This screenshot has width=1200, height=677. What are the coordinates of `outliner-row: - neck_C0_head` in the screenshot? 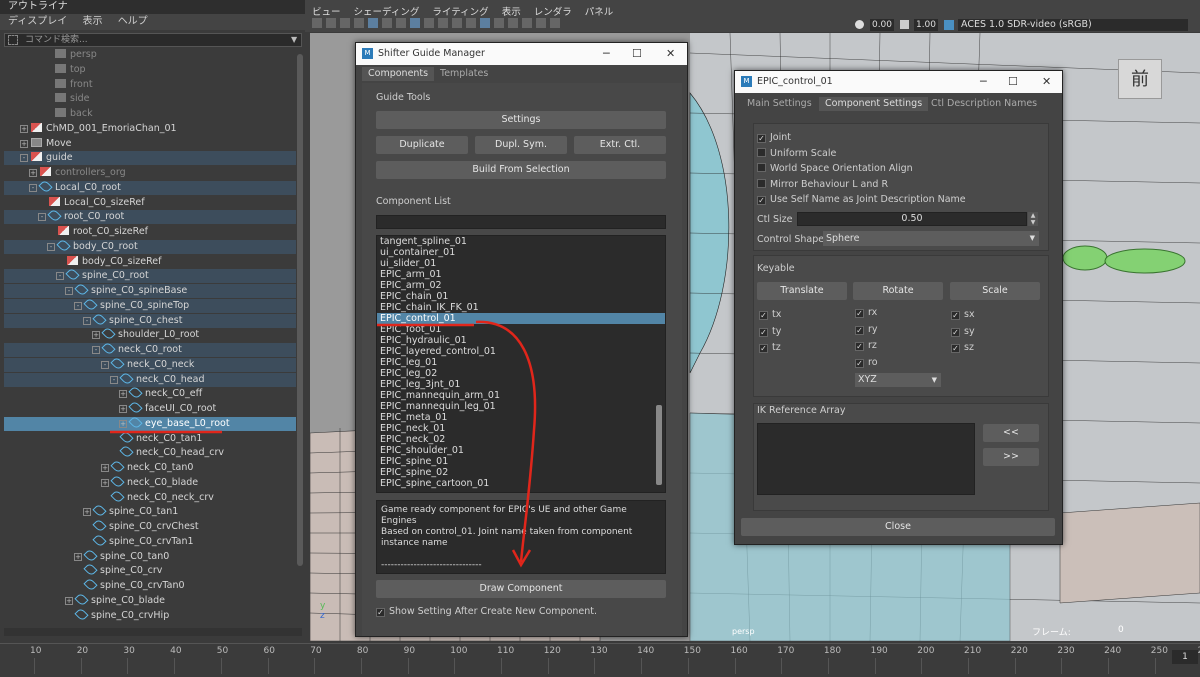 It's located at (150, 378).